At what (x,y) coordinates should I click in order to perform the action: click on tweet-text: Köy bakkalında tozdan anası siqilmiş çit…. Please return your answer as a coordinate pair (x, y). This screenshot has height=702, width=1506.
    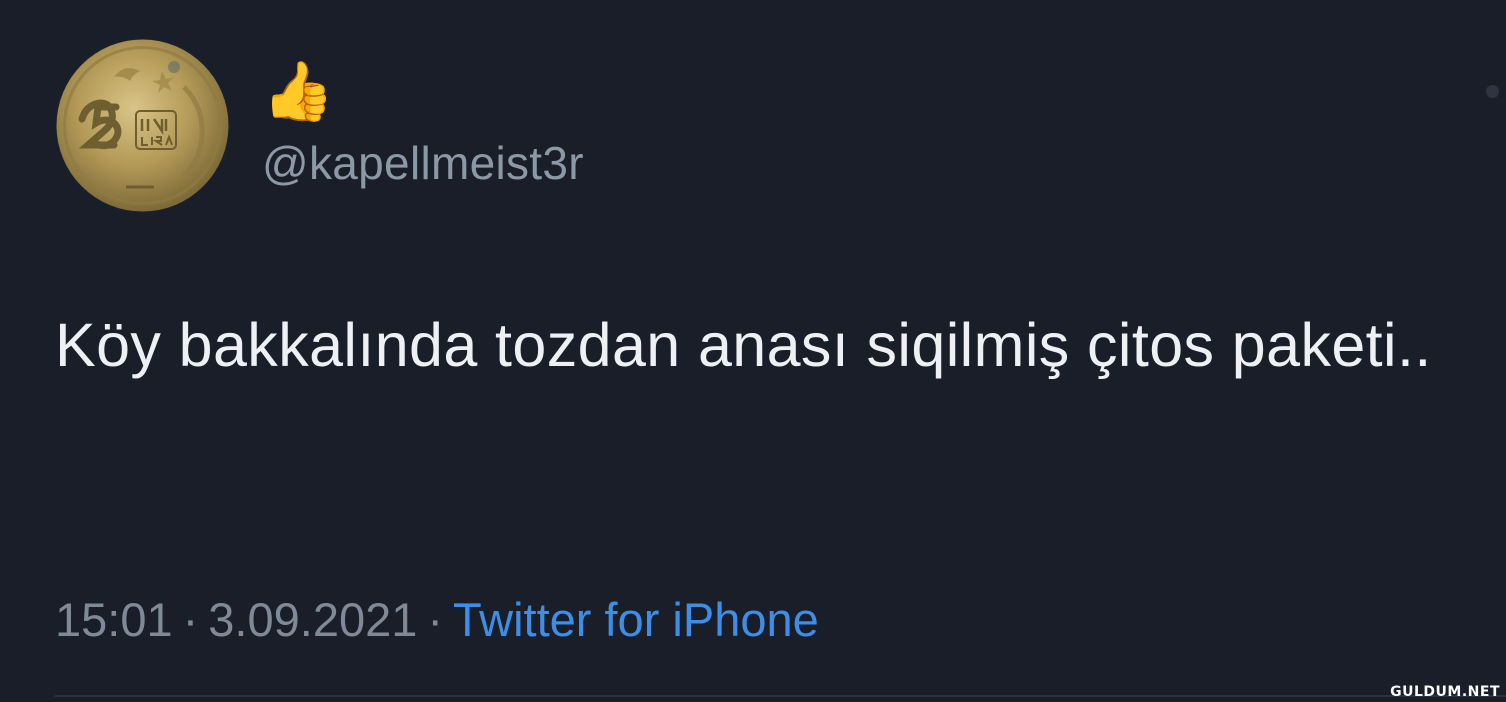
    Looking at the image, I should click on (743, 345).